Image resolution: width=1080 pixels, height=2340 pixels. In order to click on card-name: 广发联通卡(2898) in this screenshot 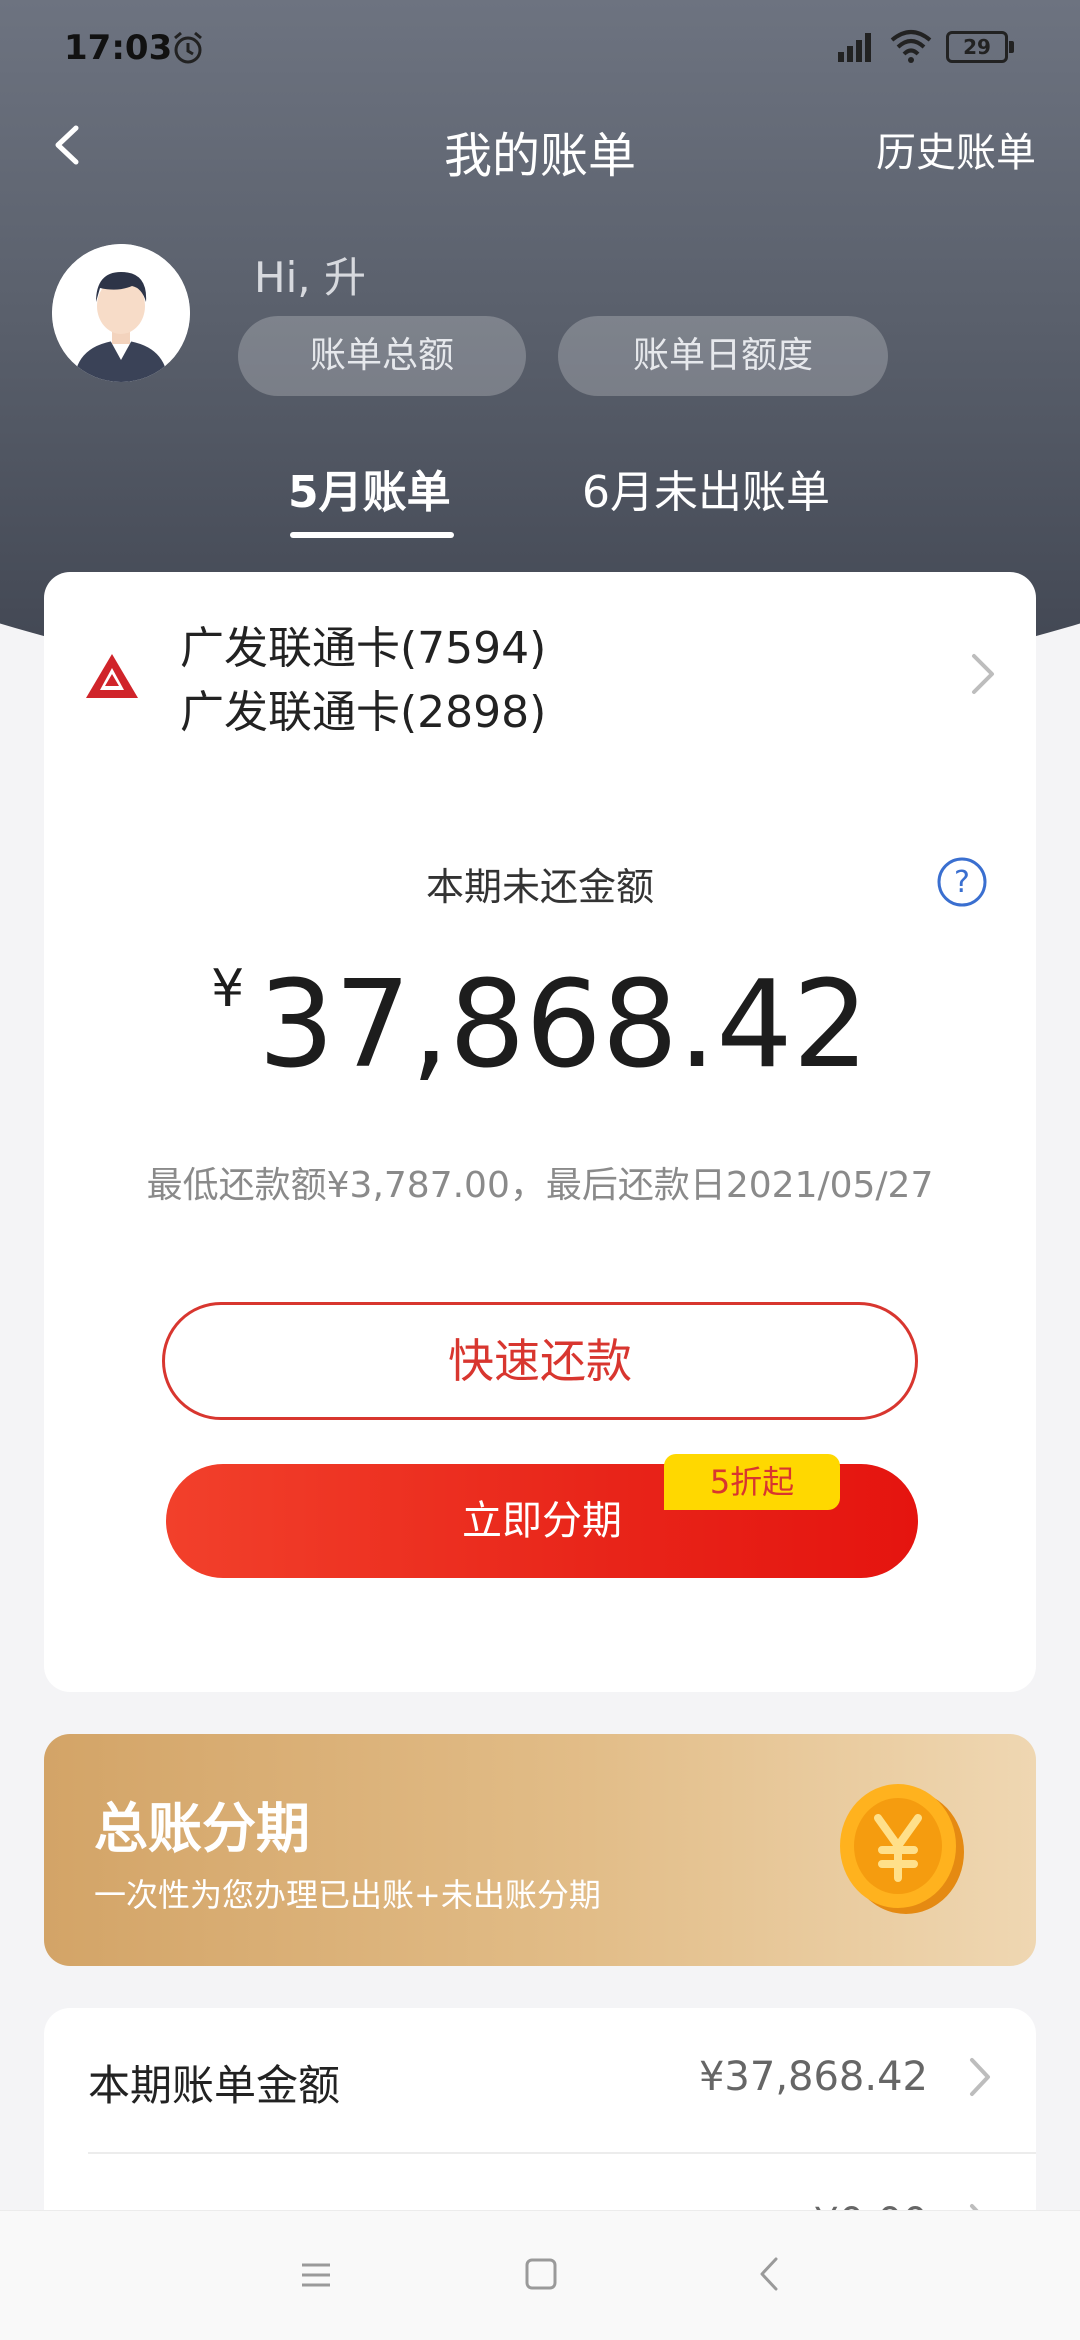, I will do `click(363, 712)`.